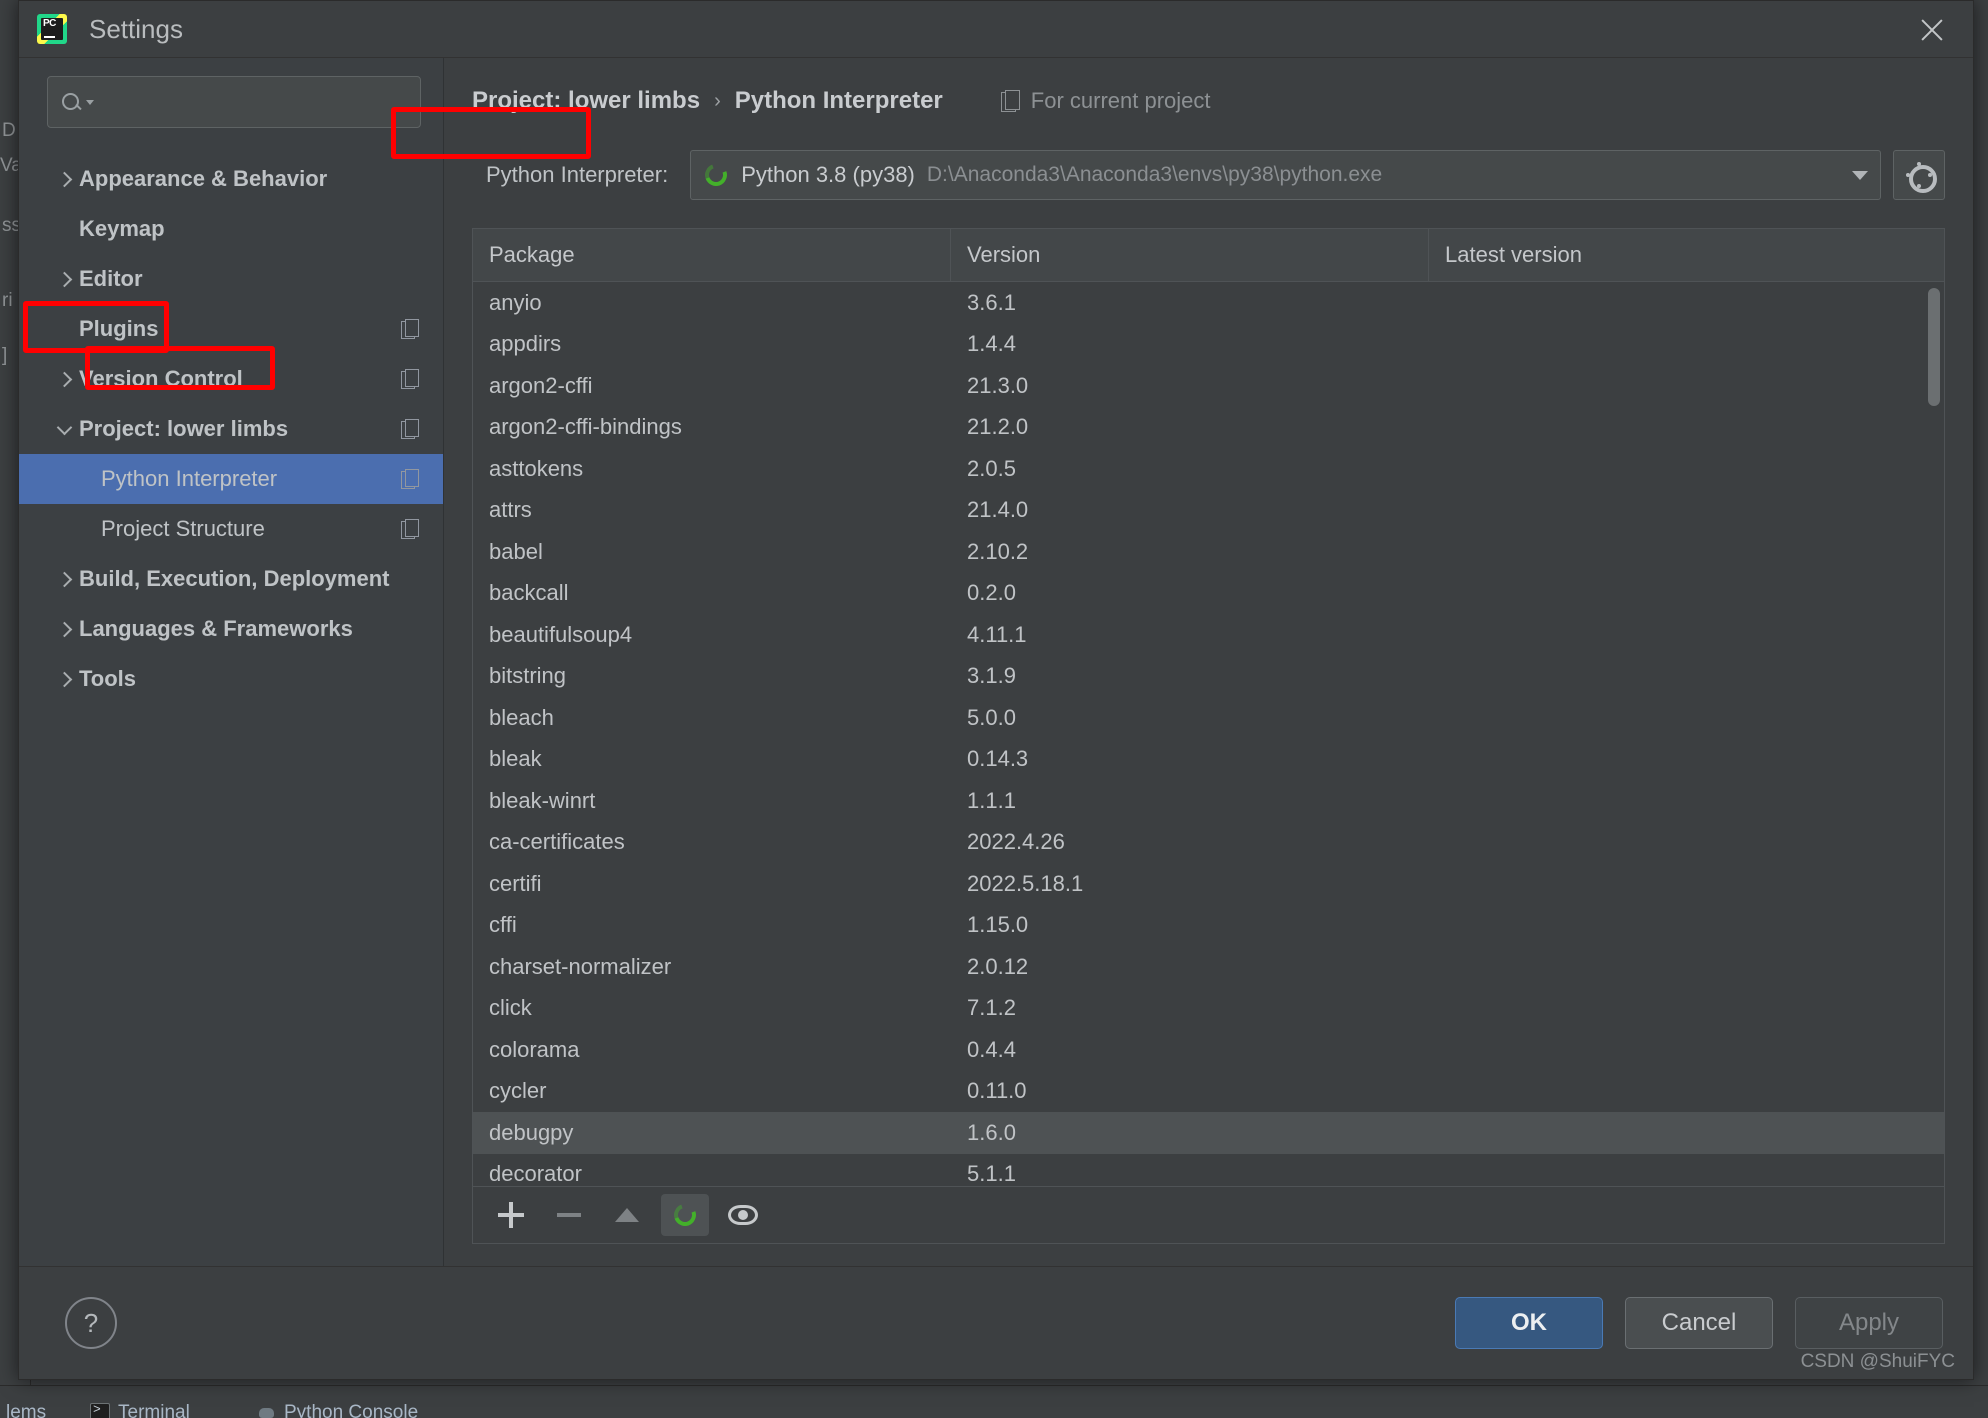 This screenshot has height=1418, width=1988. I want to click on main-panel-bottom-spacer, so click(1208, 1255).